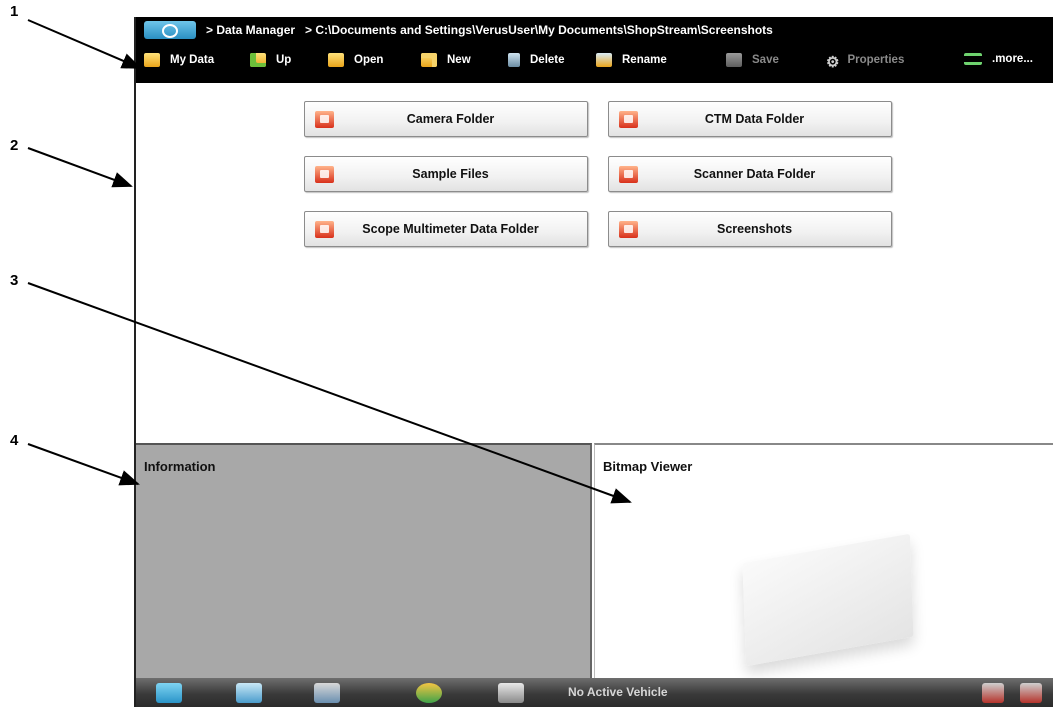  Describe the element at coordinates (644, 60) in the screenshot. I see `rename-label: Rename` at that location.